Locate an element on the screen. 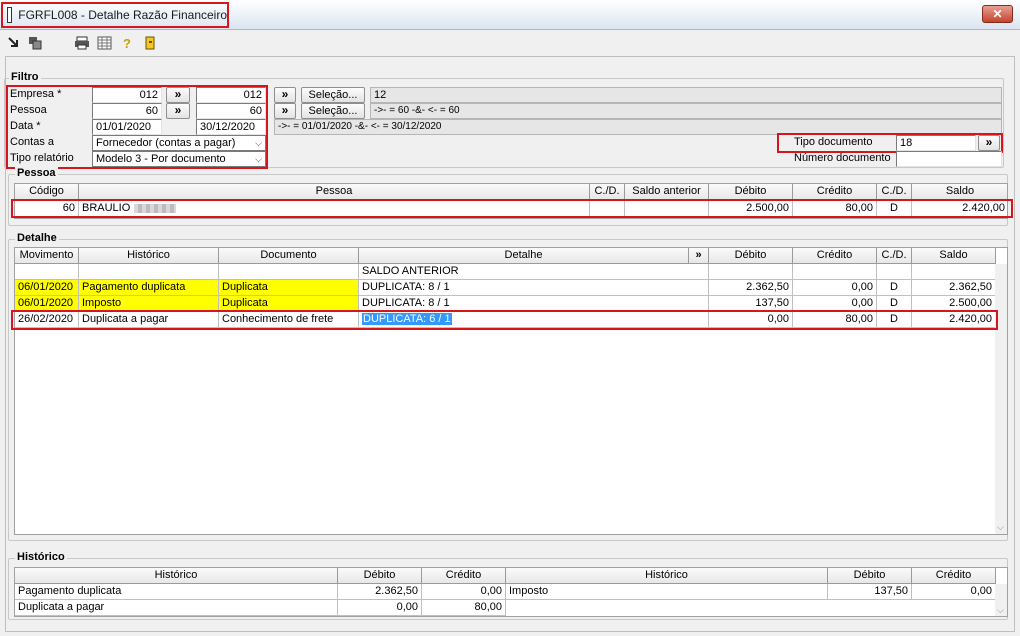  col-header-documento: Documento is located at coordinates (289, 256).